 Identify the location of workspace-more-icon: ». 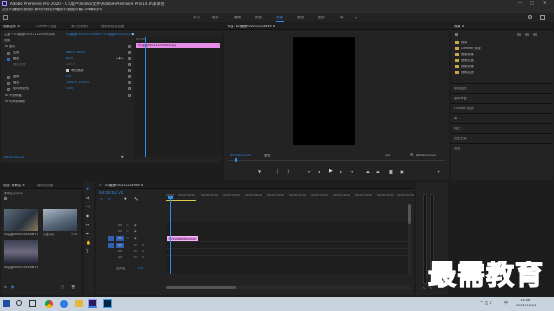
(356, 18).